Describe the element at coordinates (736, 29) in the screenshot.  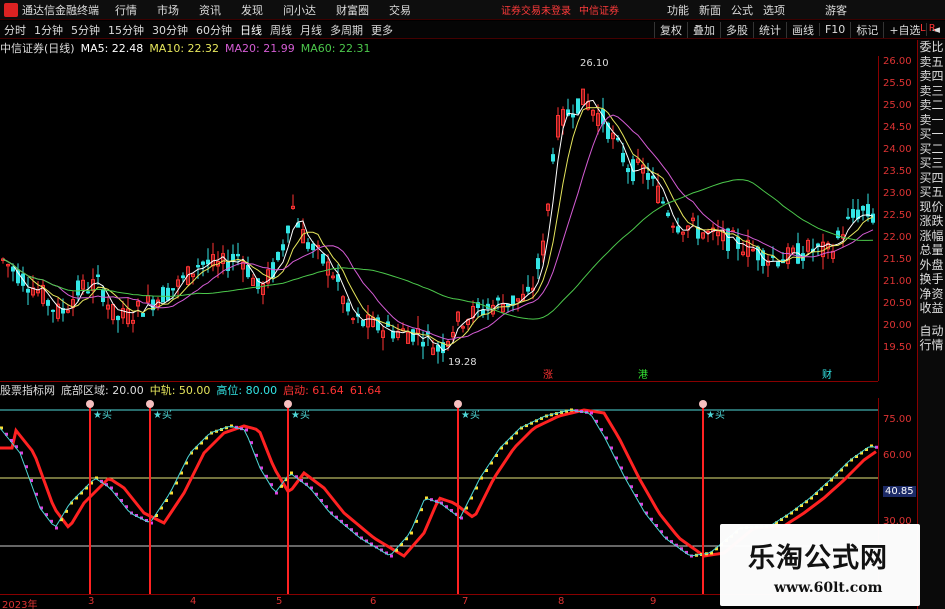
I see `tool-multi-stock: 多股` at that location.